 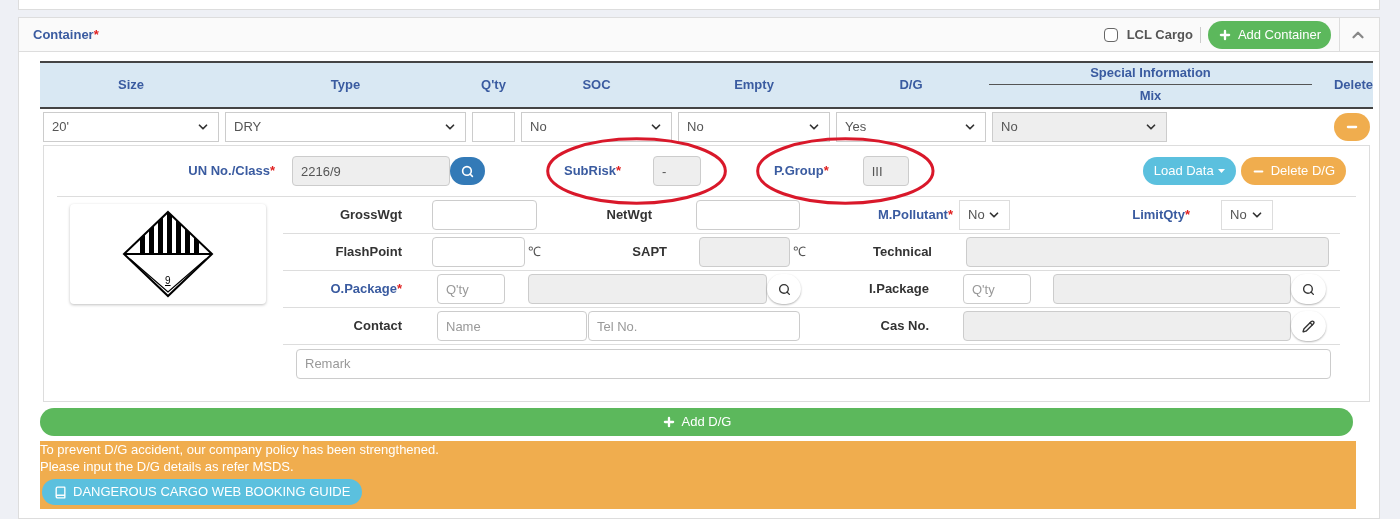 What do you see at coordinates (754, 85) in the screenshot?
I see `column-header: Empty` at bounding box center [754, 85].